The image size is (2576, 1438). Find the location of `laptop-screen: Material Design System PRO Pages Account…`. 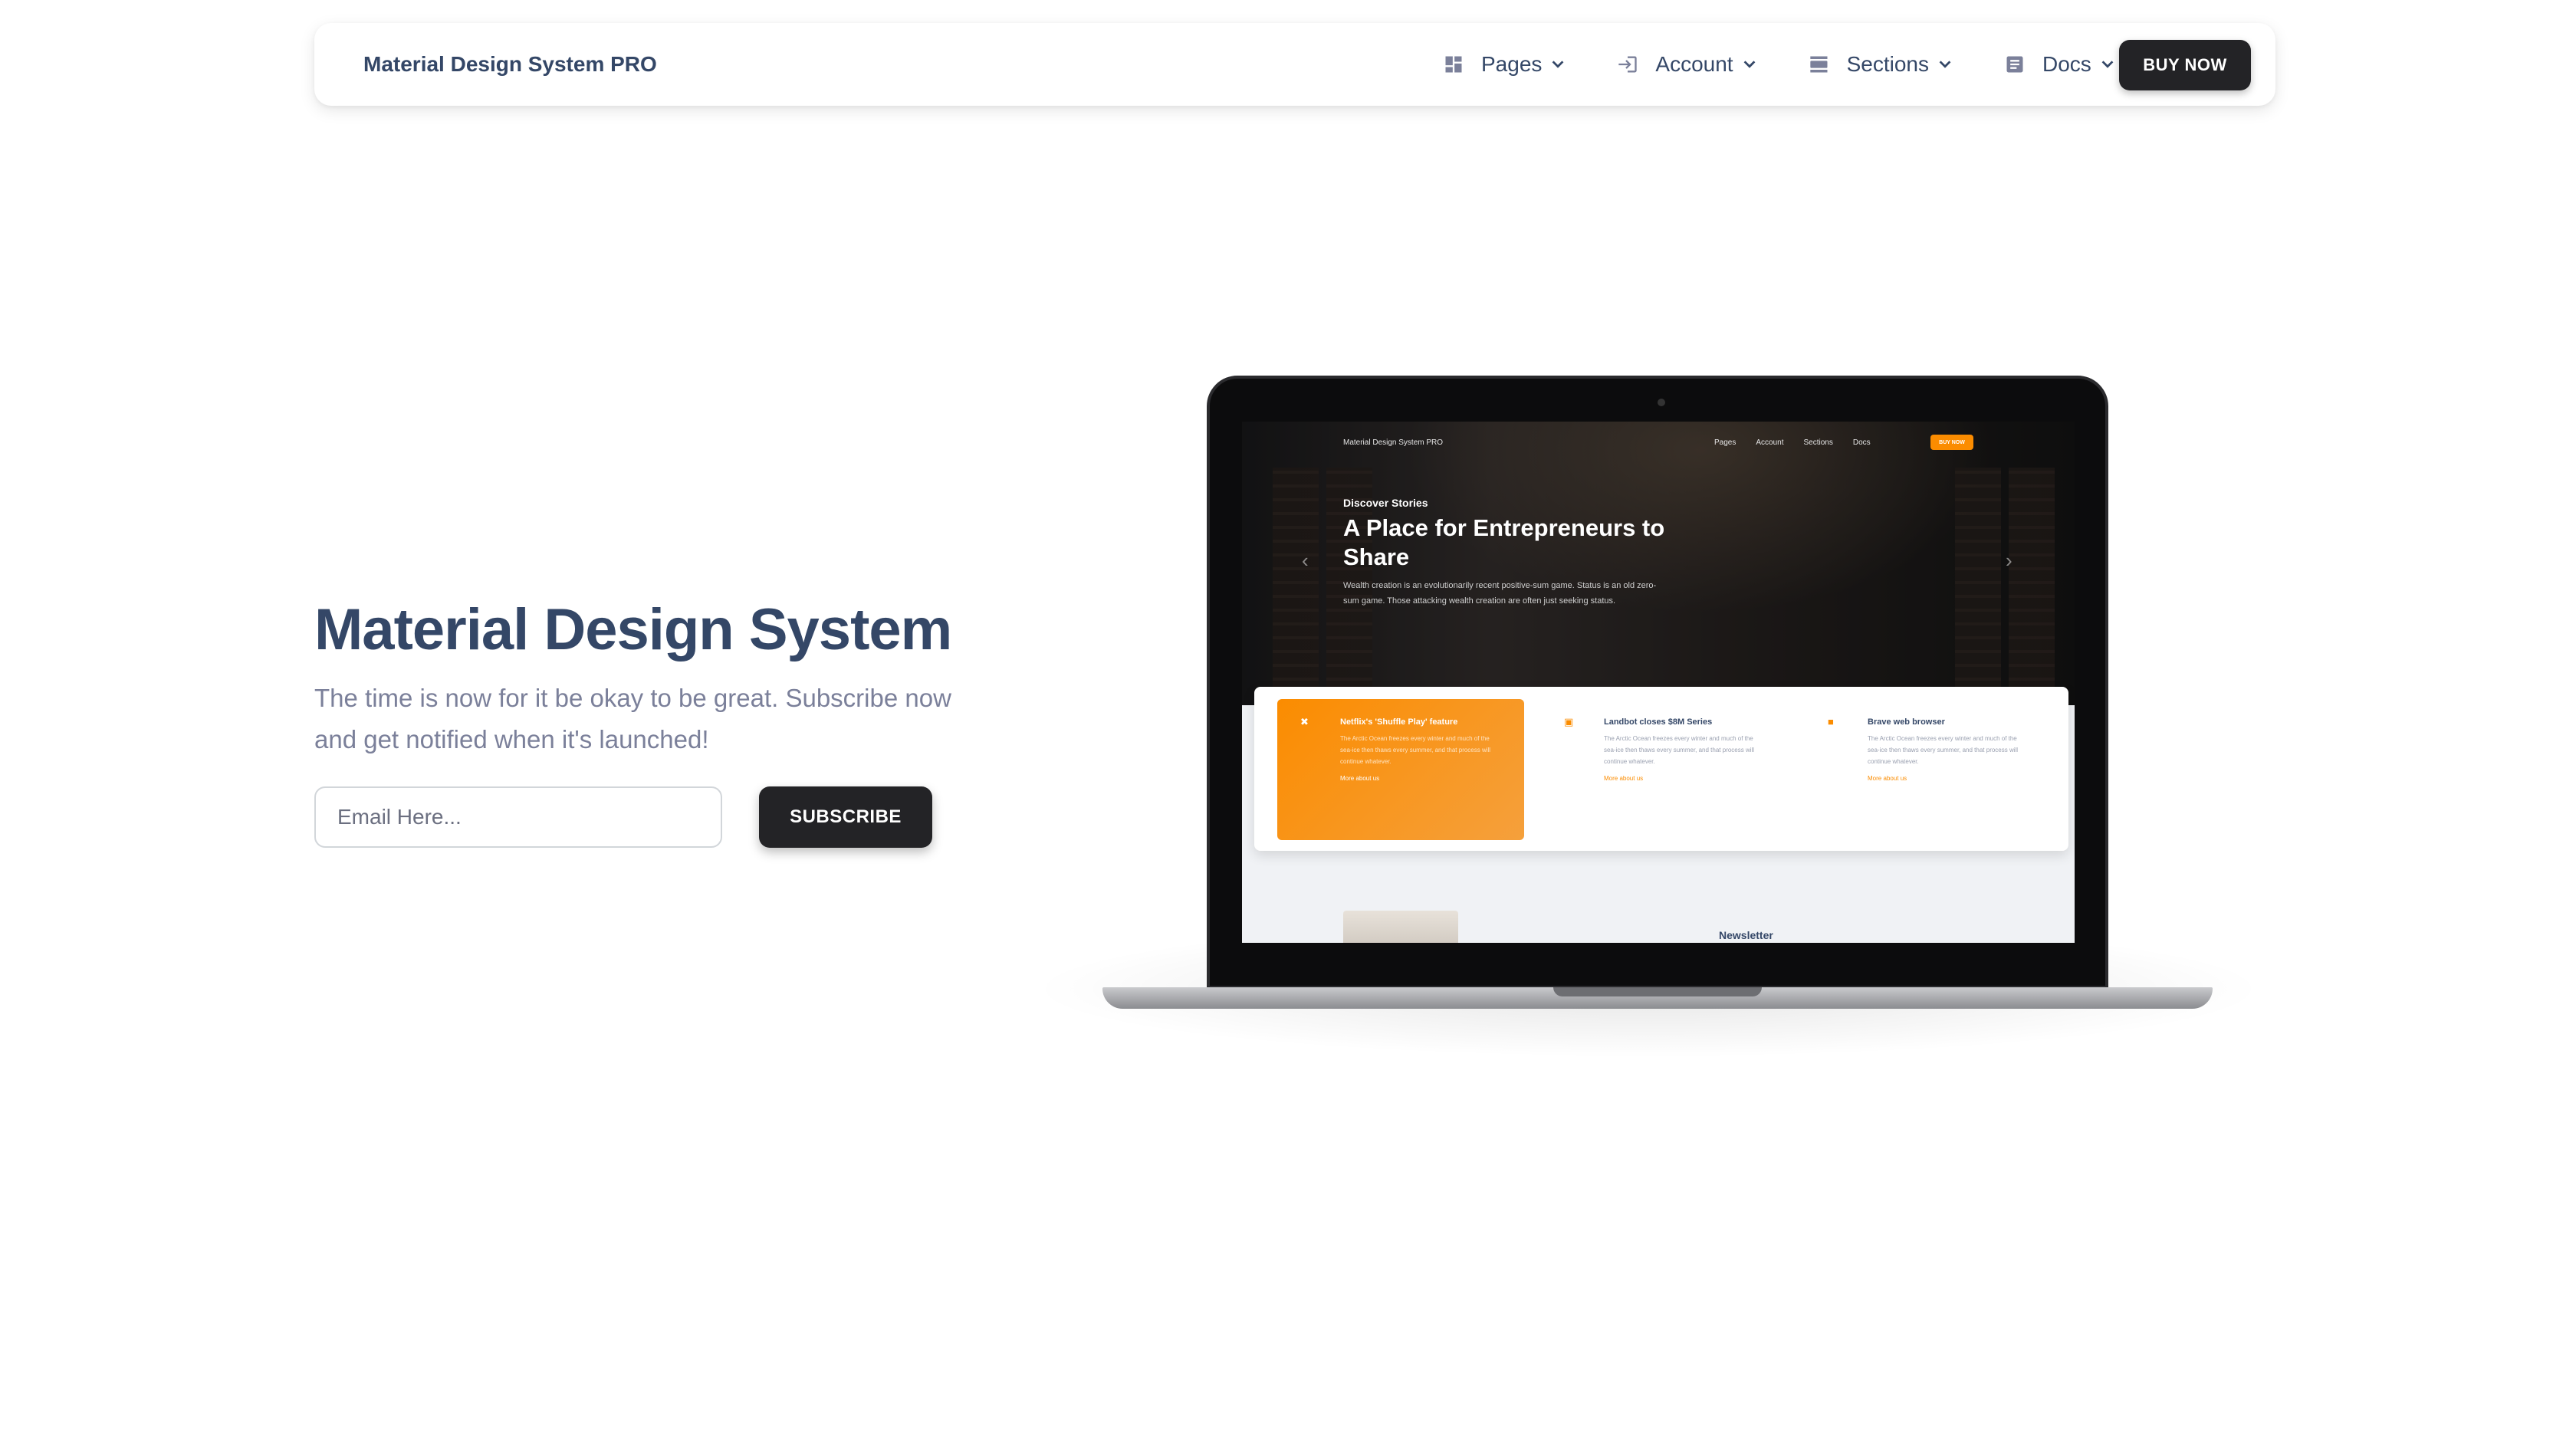

laptop-screen: Material Design System PRO Pages Account… is located at coordinates (1659, 682).